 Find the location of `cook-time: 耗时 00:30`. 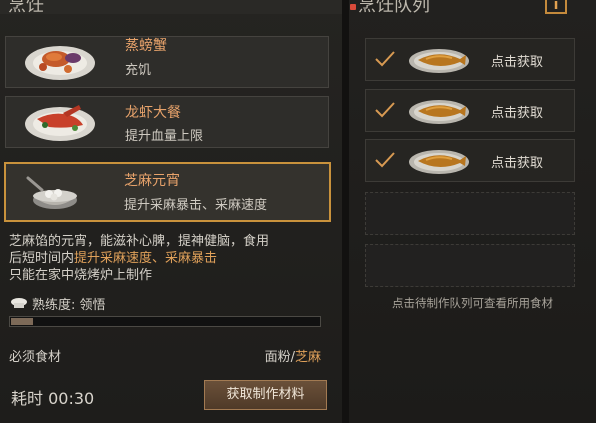

cook-time: 耗时 00:30 is located at coordinates (53, 398).